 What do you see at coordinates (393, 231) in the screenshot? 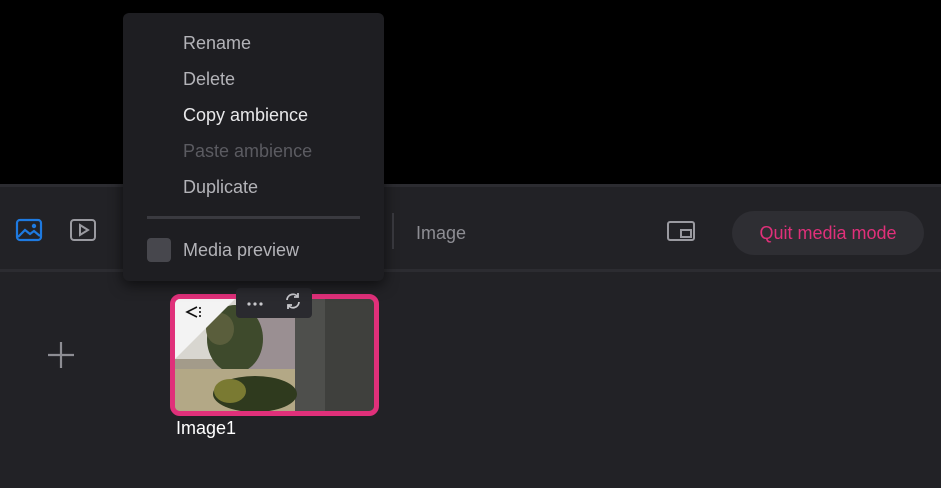
I see `toolbar-divider` at bounding box center [393, 231].